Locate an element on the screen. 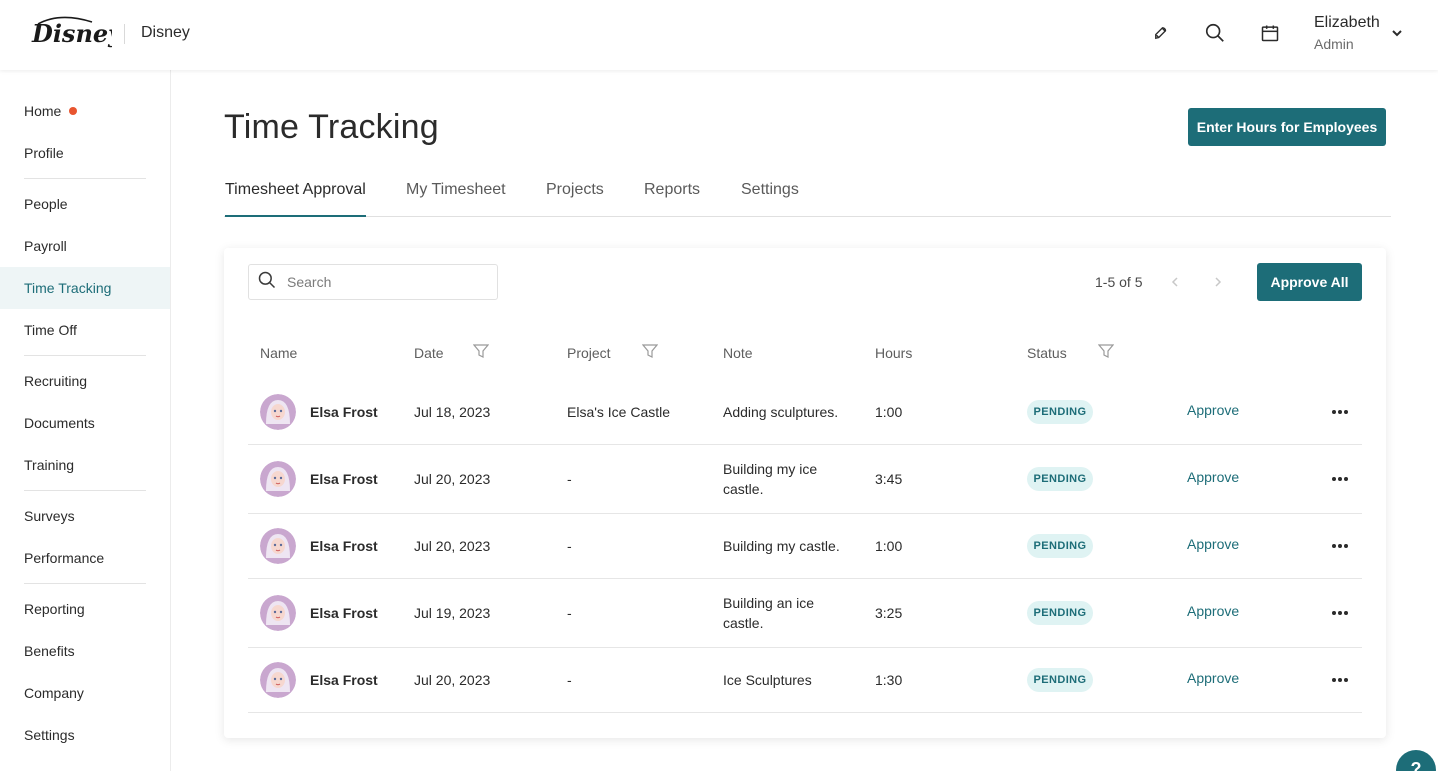 The image size is (1438, 771). sidebar-item-label: Documents is located at coordinates (59, 423).